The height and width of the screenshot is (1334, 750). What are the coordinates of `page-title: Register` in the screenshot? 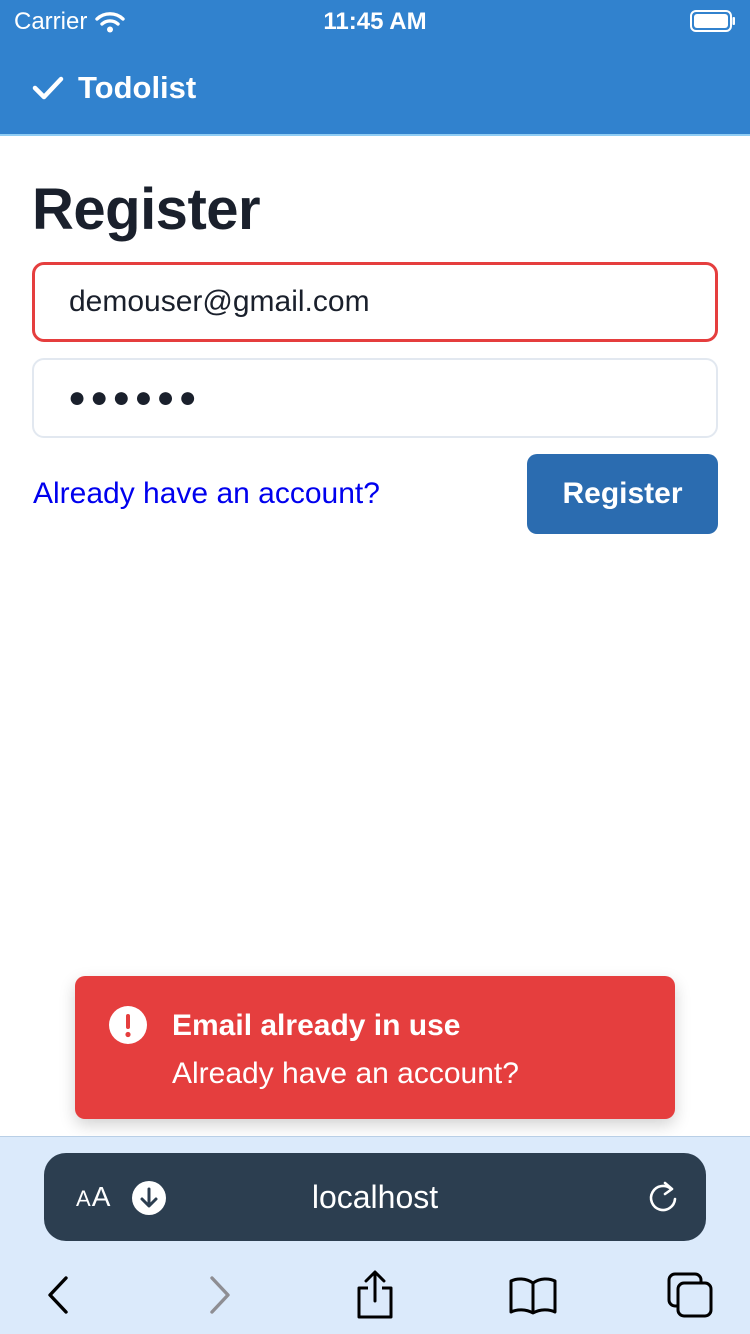 It's located at (146, 209).